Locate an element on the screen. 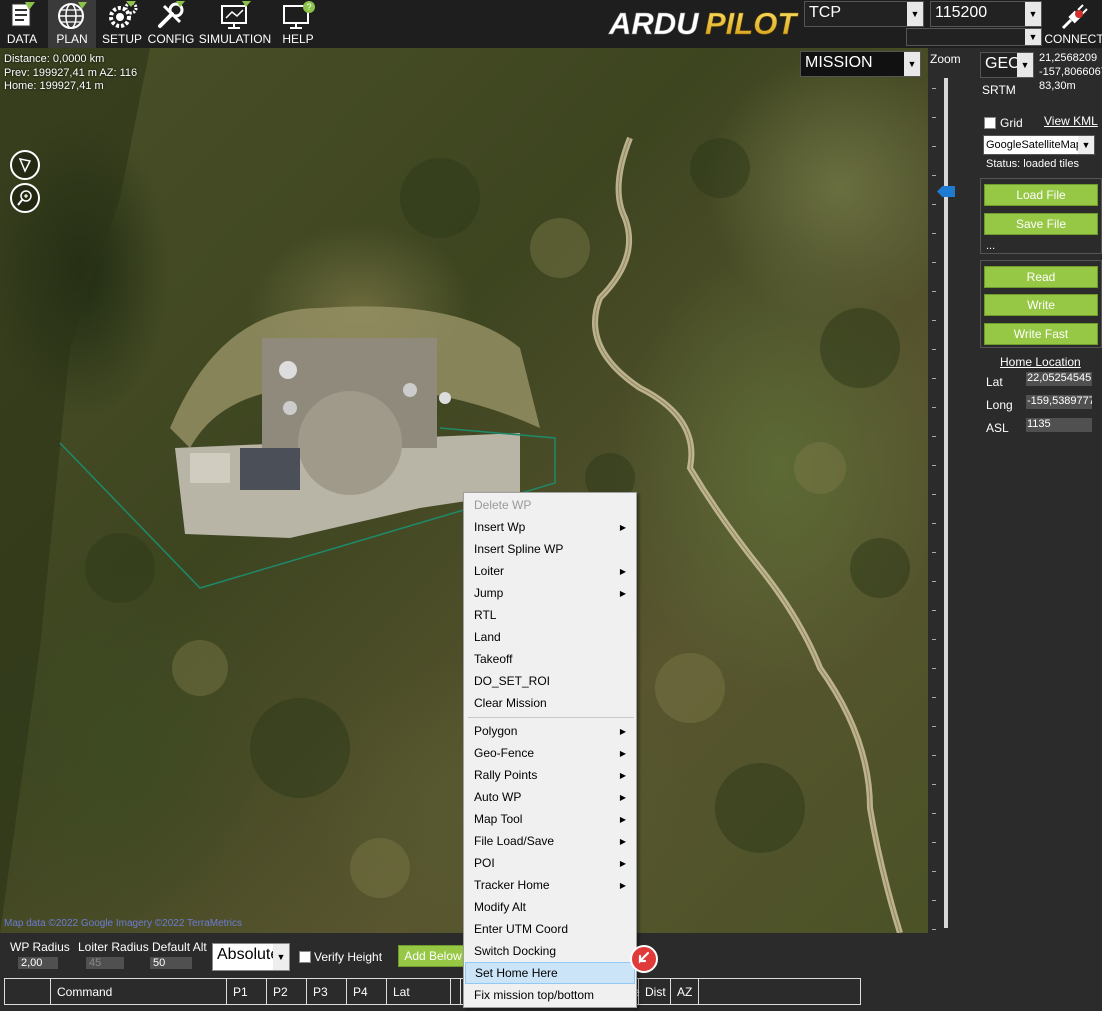  menu-item-label: Modify Alt is located at coordinates (500, 907).